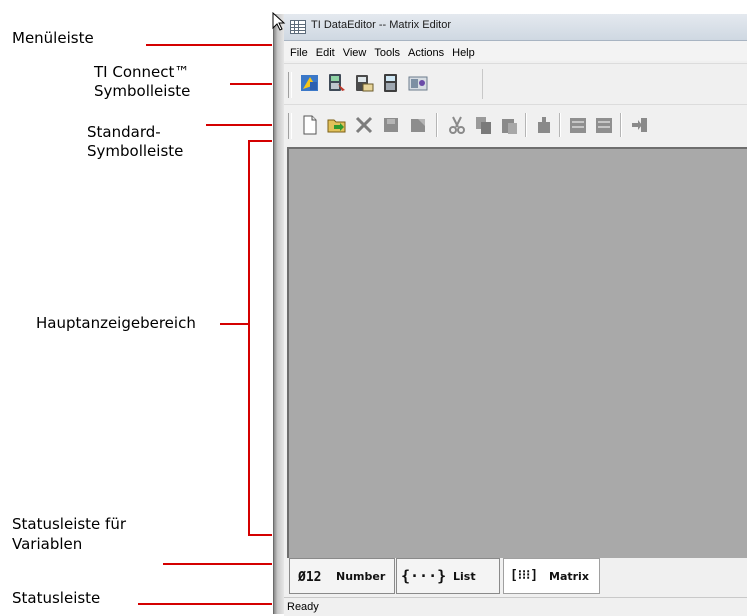 This screenshot has height=616, width=747. I want to click on label-menubar: Menüleiste, so click(53, 38).